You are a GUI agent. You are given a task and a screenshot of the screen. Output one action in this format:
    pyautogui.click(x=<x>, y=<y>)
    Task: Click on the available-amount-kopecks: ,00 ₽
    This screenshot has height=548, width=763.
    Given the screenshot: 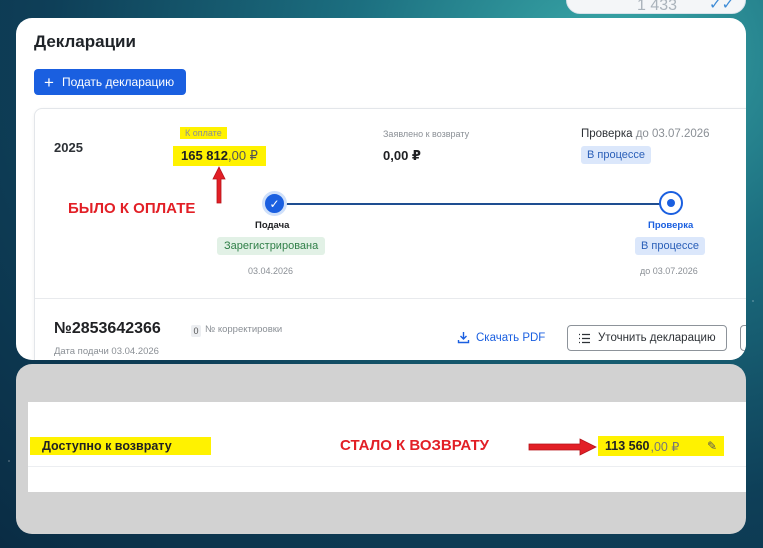 What is the action you would take?
    pyautogui.click(x=665, y=446)
    